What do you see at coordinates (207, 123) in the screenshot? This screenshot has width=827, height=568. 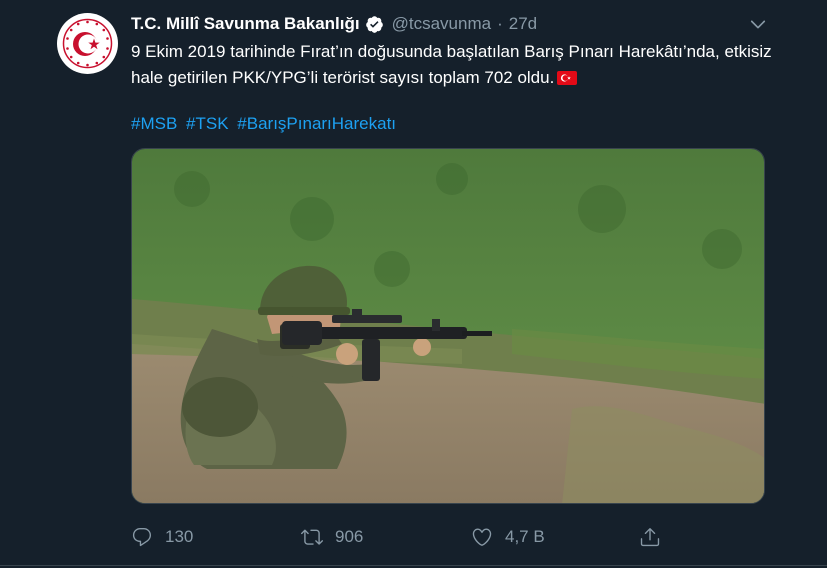 I see `hashtag-link: #TSK` at bounding box center [207, 123].